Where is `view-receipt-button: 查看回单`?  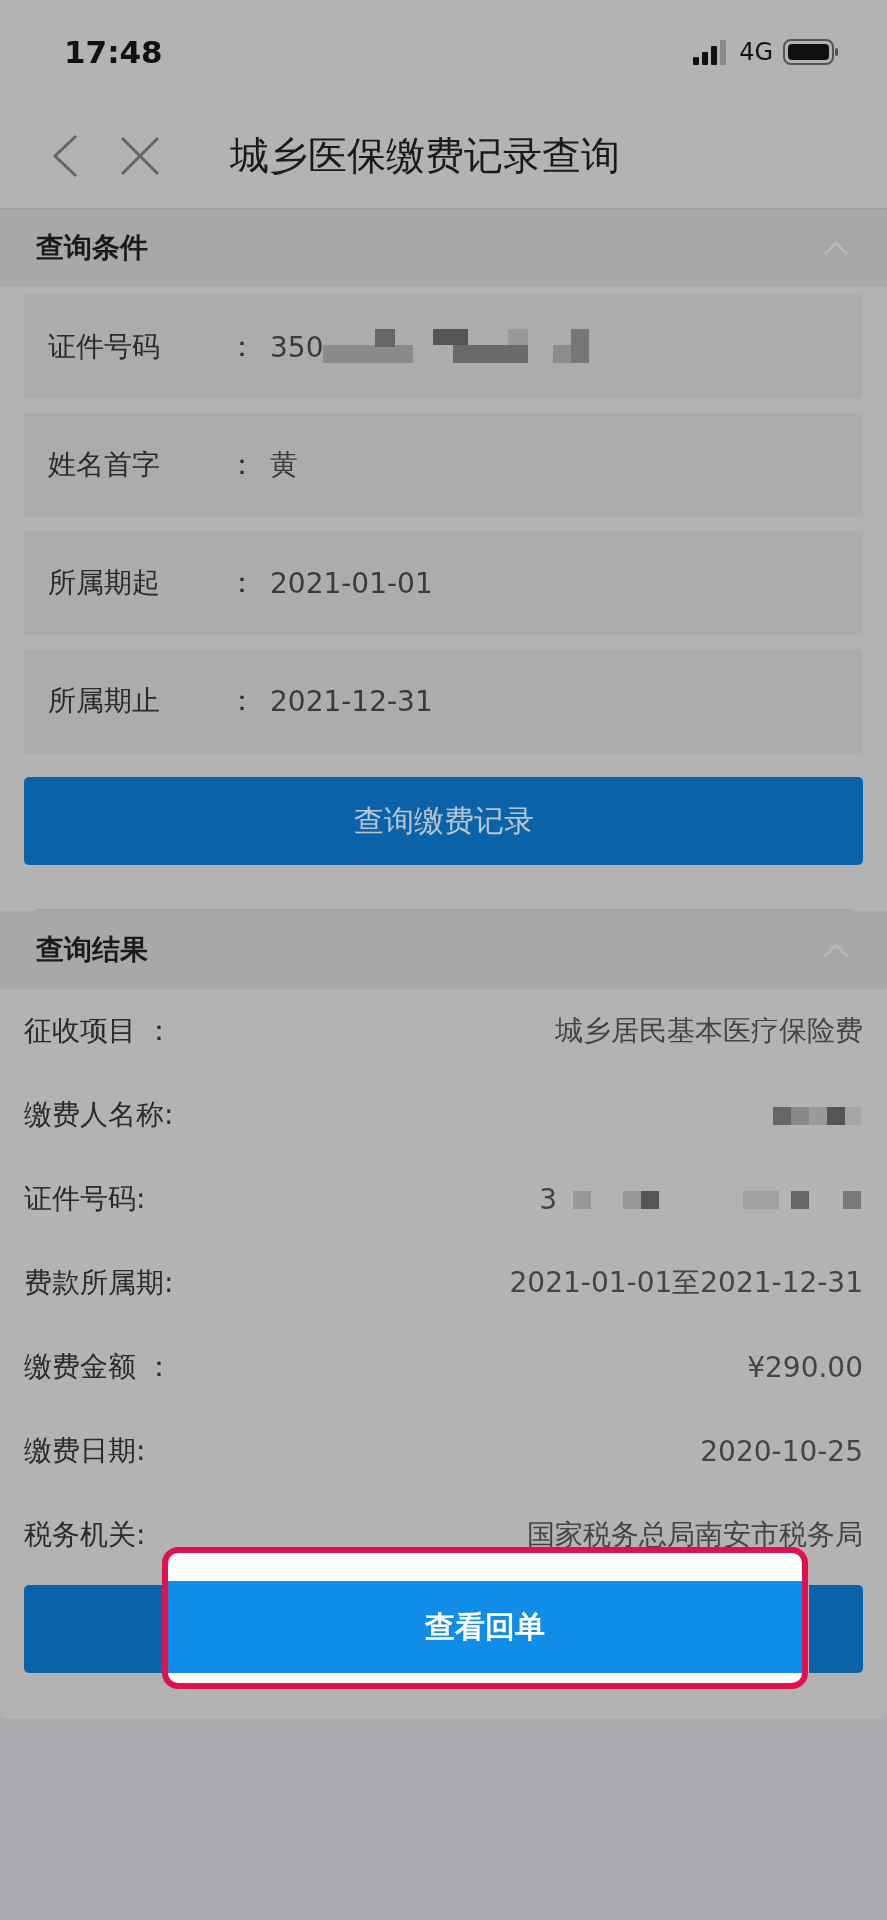
view-receipt-button: 查看回单 is located at coordinates (485, 1627).